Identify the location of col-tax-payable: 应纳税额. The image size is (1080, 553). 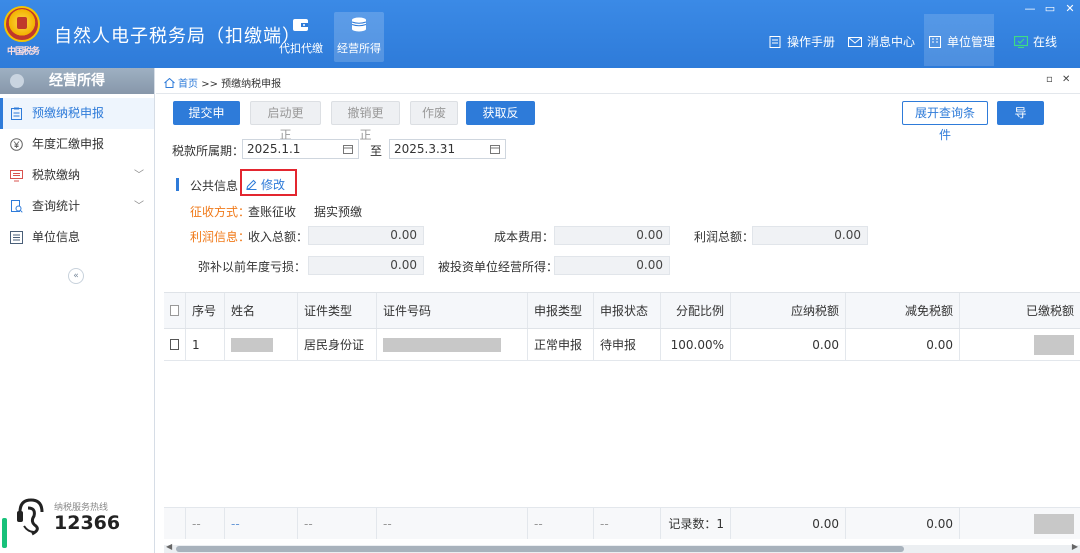
(788, 310).